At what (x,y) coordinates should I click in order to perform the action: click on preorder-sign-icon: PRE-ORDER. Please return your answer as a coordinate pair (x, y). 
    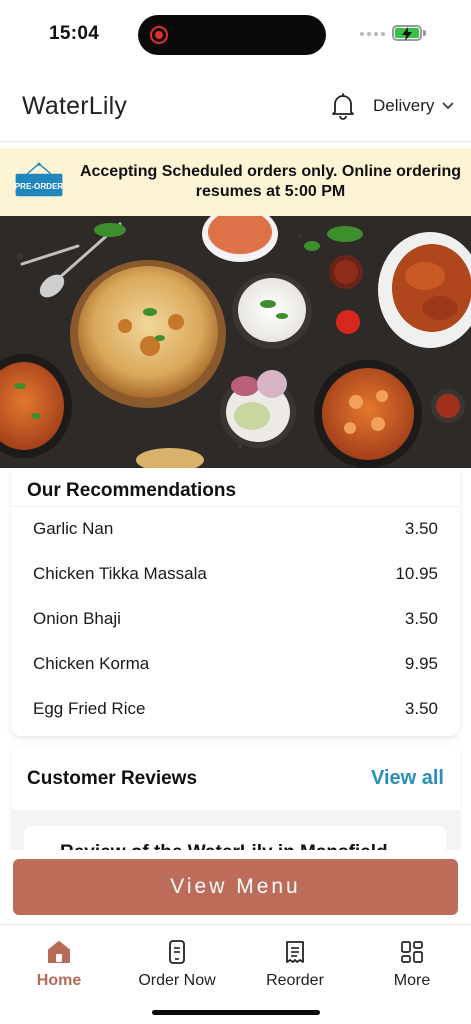
    Looking at the image, I should click on (39, 179).